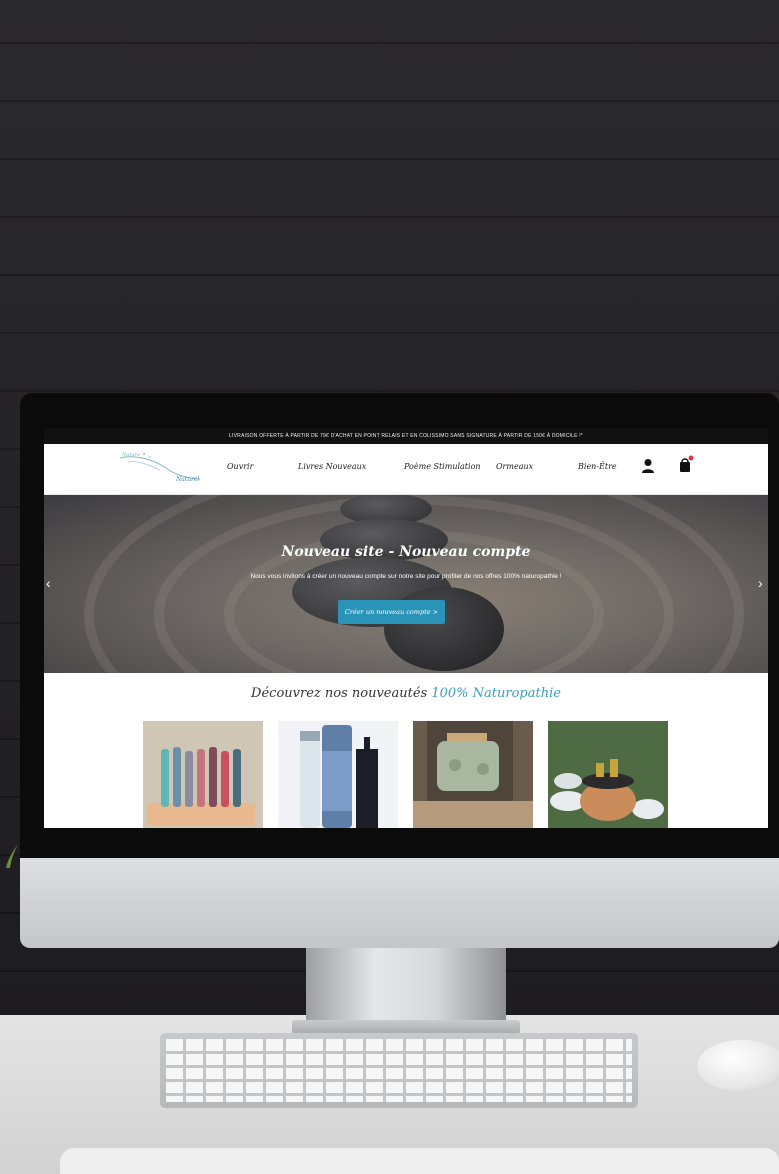 The width and height of the screenshot is (779, 1174). I want to click on keyboard, so click(399, 1070).